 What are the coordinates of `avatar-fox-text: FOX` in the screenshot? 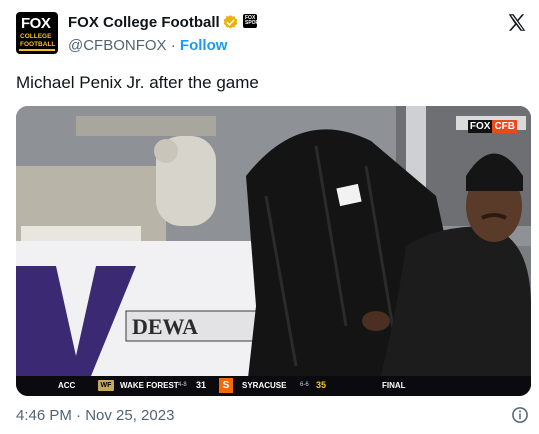 It's located at (36, 23).